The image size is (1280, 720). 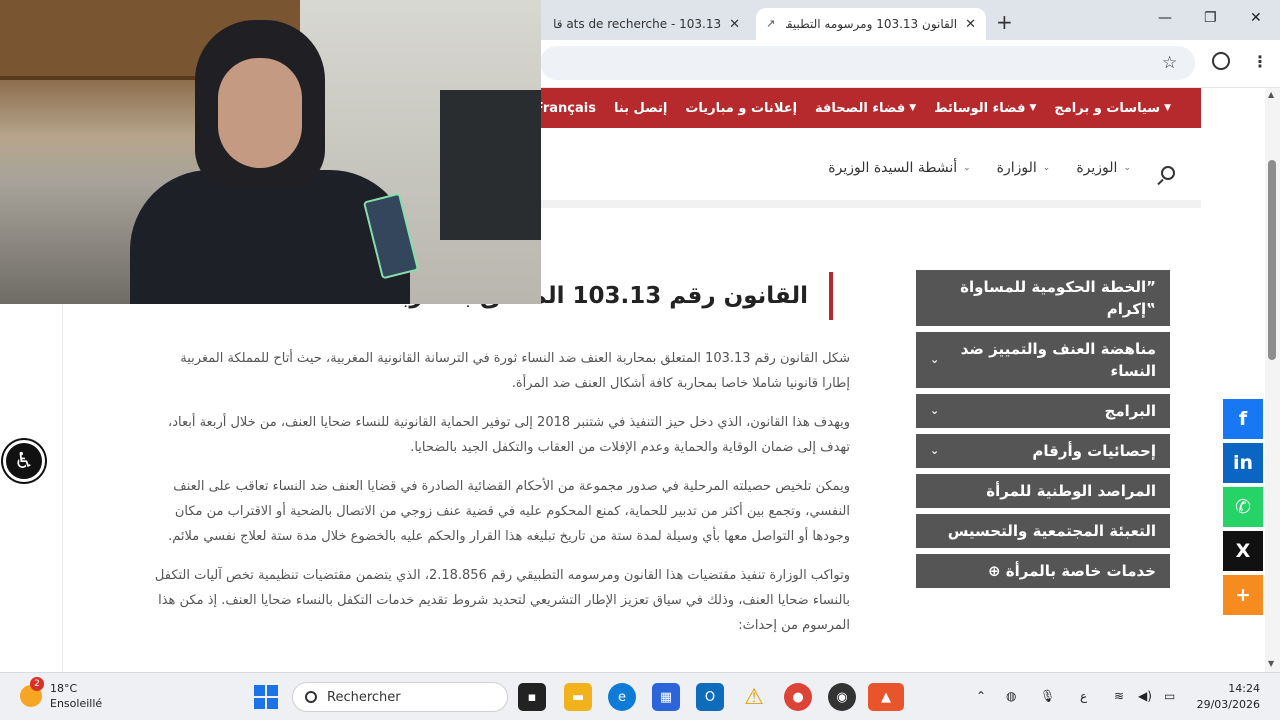 What do you see at coordinates (622, 697) in the screenshot?
I see `edge-browser-icon: e` at bounding box center [622, 697].